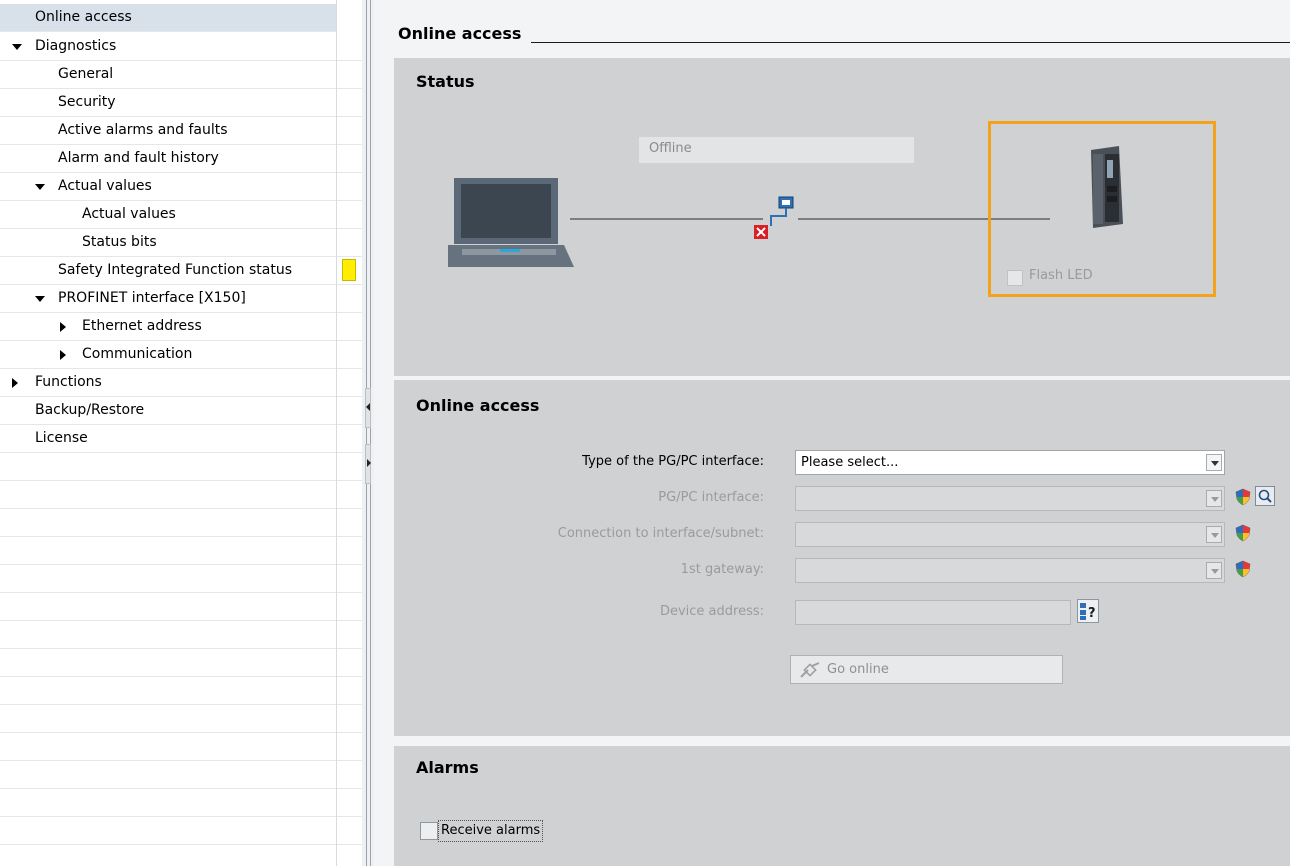  I want to click on device-highlight-box: Flash LED, so click(1102, 209).